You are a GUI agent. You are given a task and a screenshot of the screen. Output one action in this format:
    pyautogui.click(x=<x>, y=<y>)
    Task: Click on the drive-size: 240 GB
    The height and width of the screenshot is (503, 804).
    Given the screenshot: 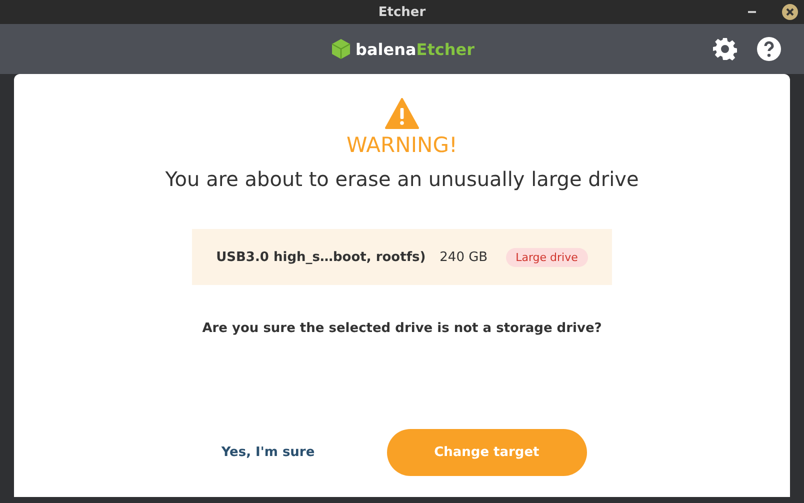 What is the action you would take?
    pyautogui.click(x=464, y=257)
    